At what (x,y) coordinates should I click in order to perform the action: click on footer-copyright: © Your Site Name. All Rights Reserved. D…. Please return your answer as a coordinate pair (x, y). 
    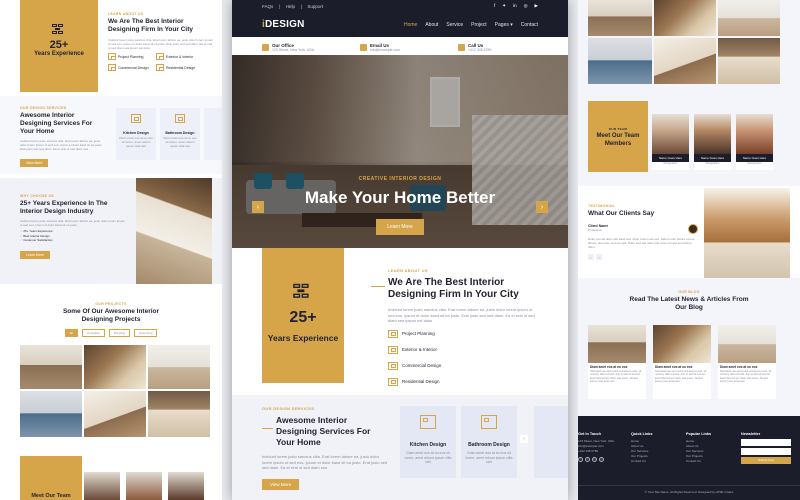
    Looking at the image, I should click on (689, 489).